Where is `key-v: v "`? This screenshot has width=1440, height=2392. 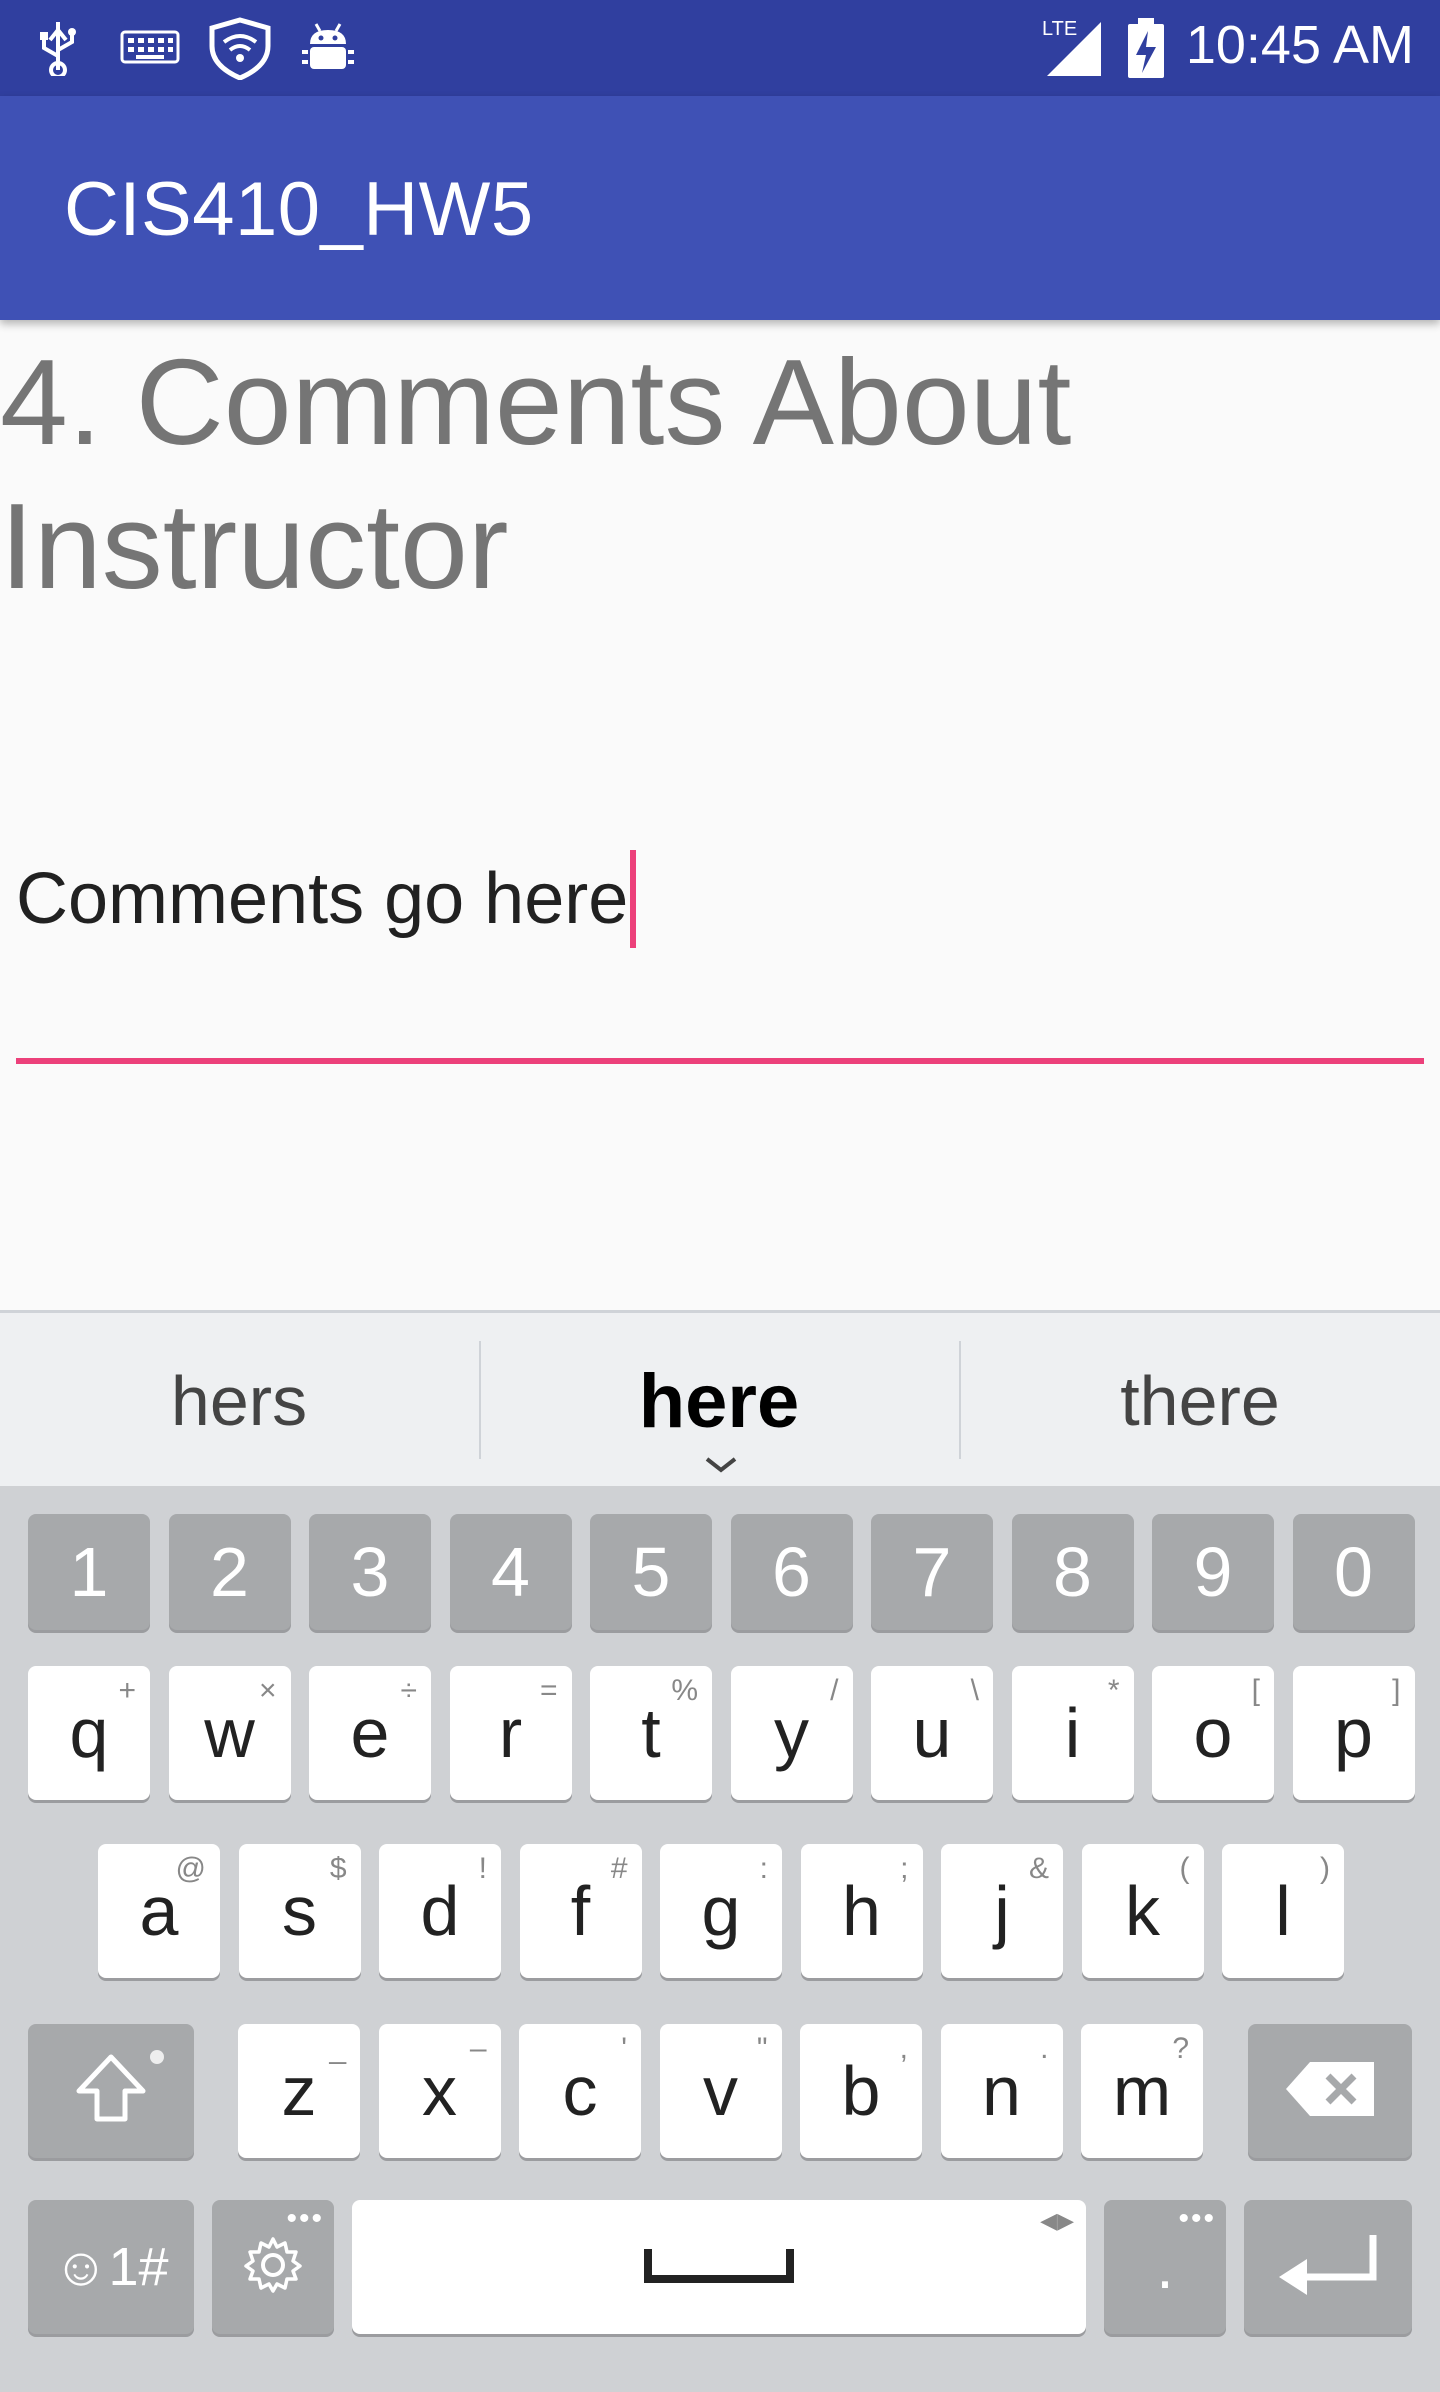
key-v: v " is located at coordinates (720, 2091).